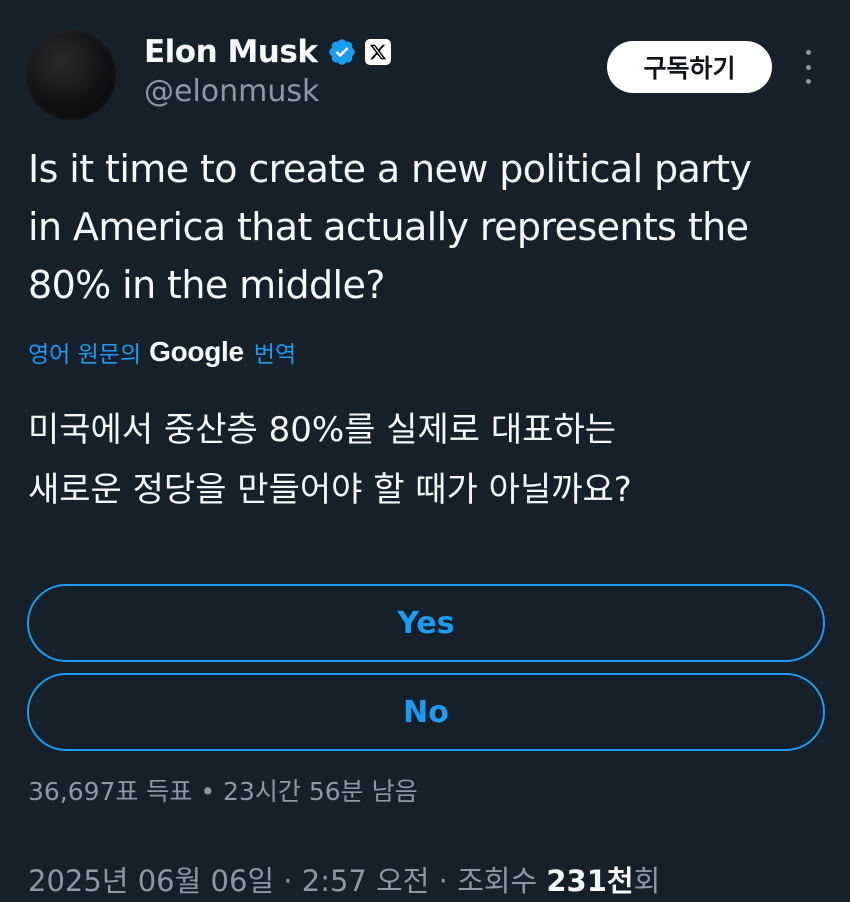 The width and height of the screenshot is (850, 902). Describe the element at coordinates (808, 67) in the screenshot. I see `more-options-icon` at that location.